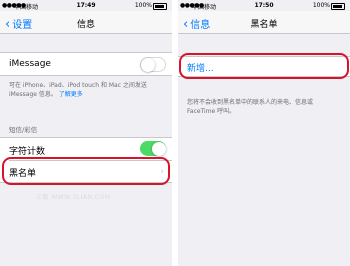 Image resolution: width=350 pixels, height=266 pixels. Describe the element at coordinates (162, 172) in the screenshot. I see `chevron-right-icon: ›` at that location.